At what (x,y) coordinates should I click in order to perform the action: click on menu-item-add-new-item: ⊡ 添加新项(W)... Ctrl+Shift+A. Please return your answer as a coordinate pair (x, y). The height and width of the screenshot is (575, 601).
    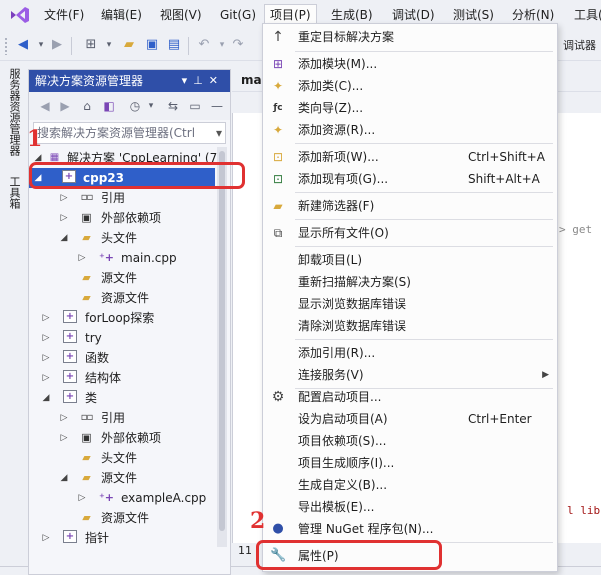
    Looking at the image, I should click on (410, 157).